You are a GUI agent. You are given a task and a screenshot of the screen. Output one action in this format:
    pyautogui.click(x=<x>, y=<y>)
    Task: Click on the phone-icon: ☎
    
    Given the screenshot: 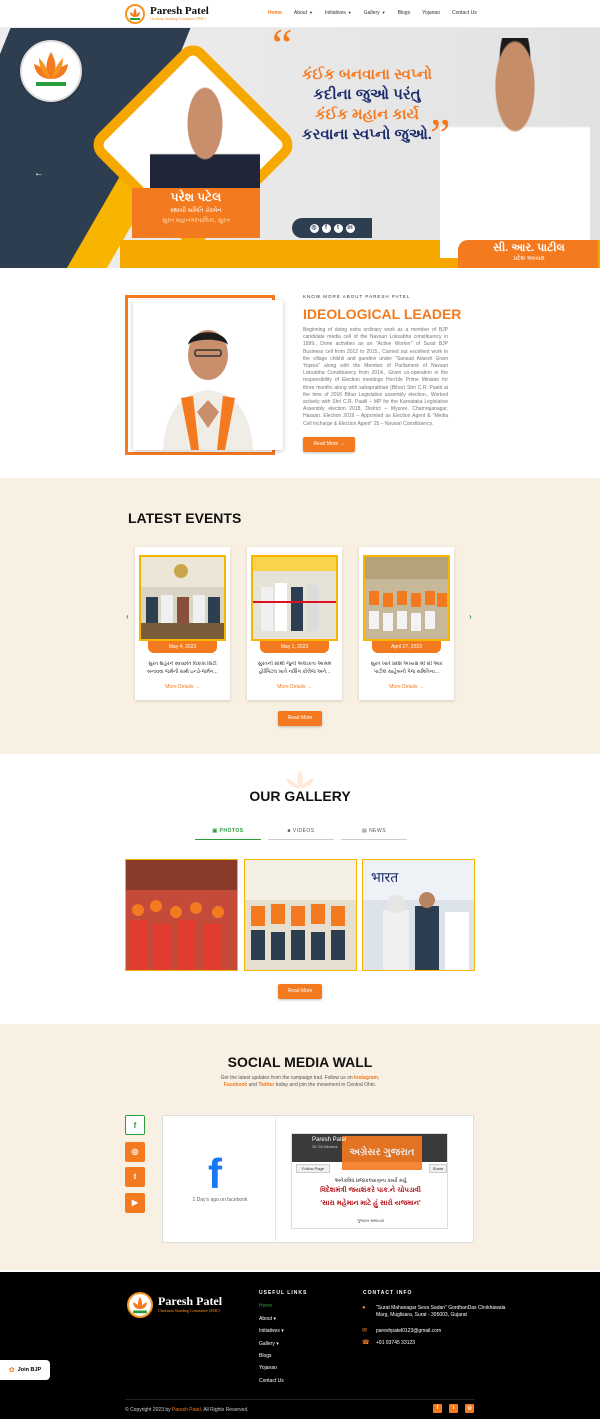 What is the action you would take?
    pyautogui.click(x=366, y=1343)
    